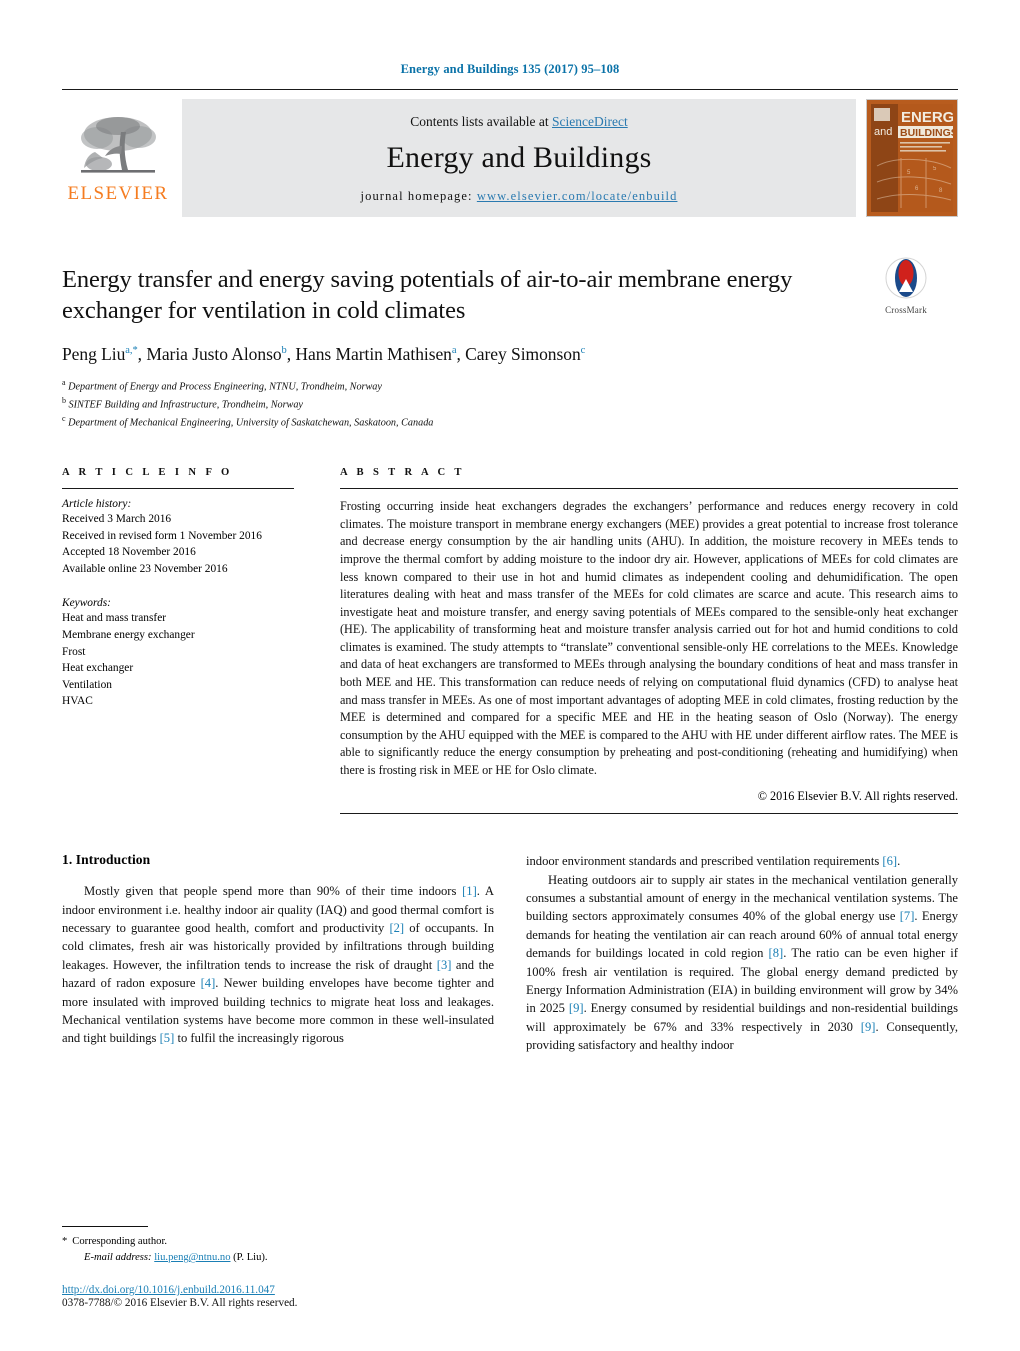 This screenshot has height=1351, width=1020. I want to click on article-history-heading: Article history:, so click(97, 504).